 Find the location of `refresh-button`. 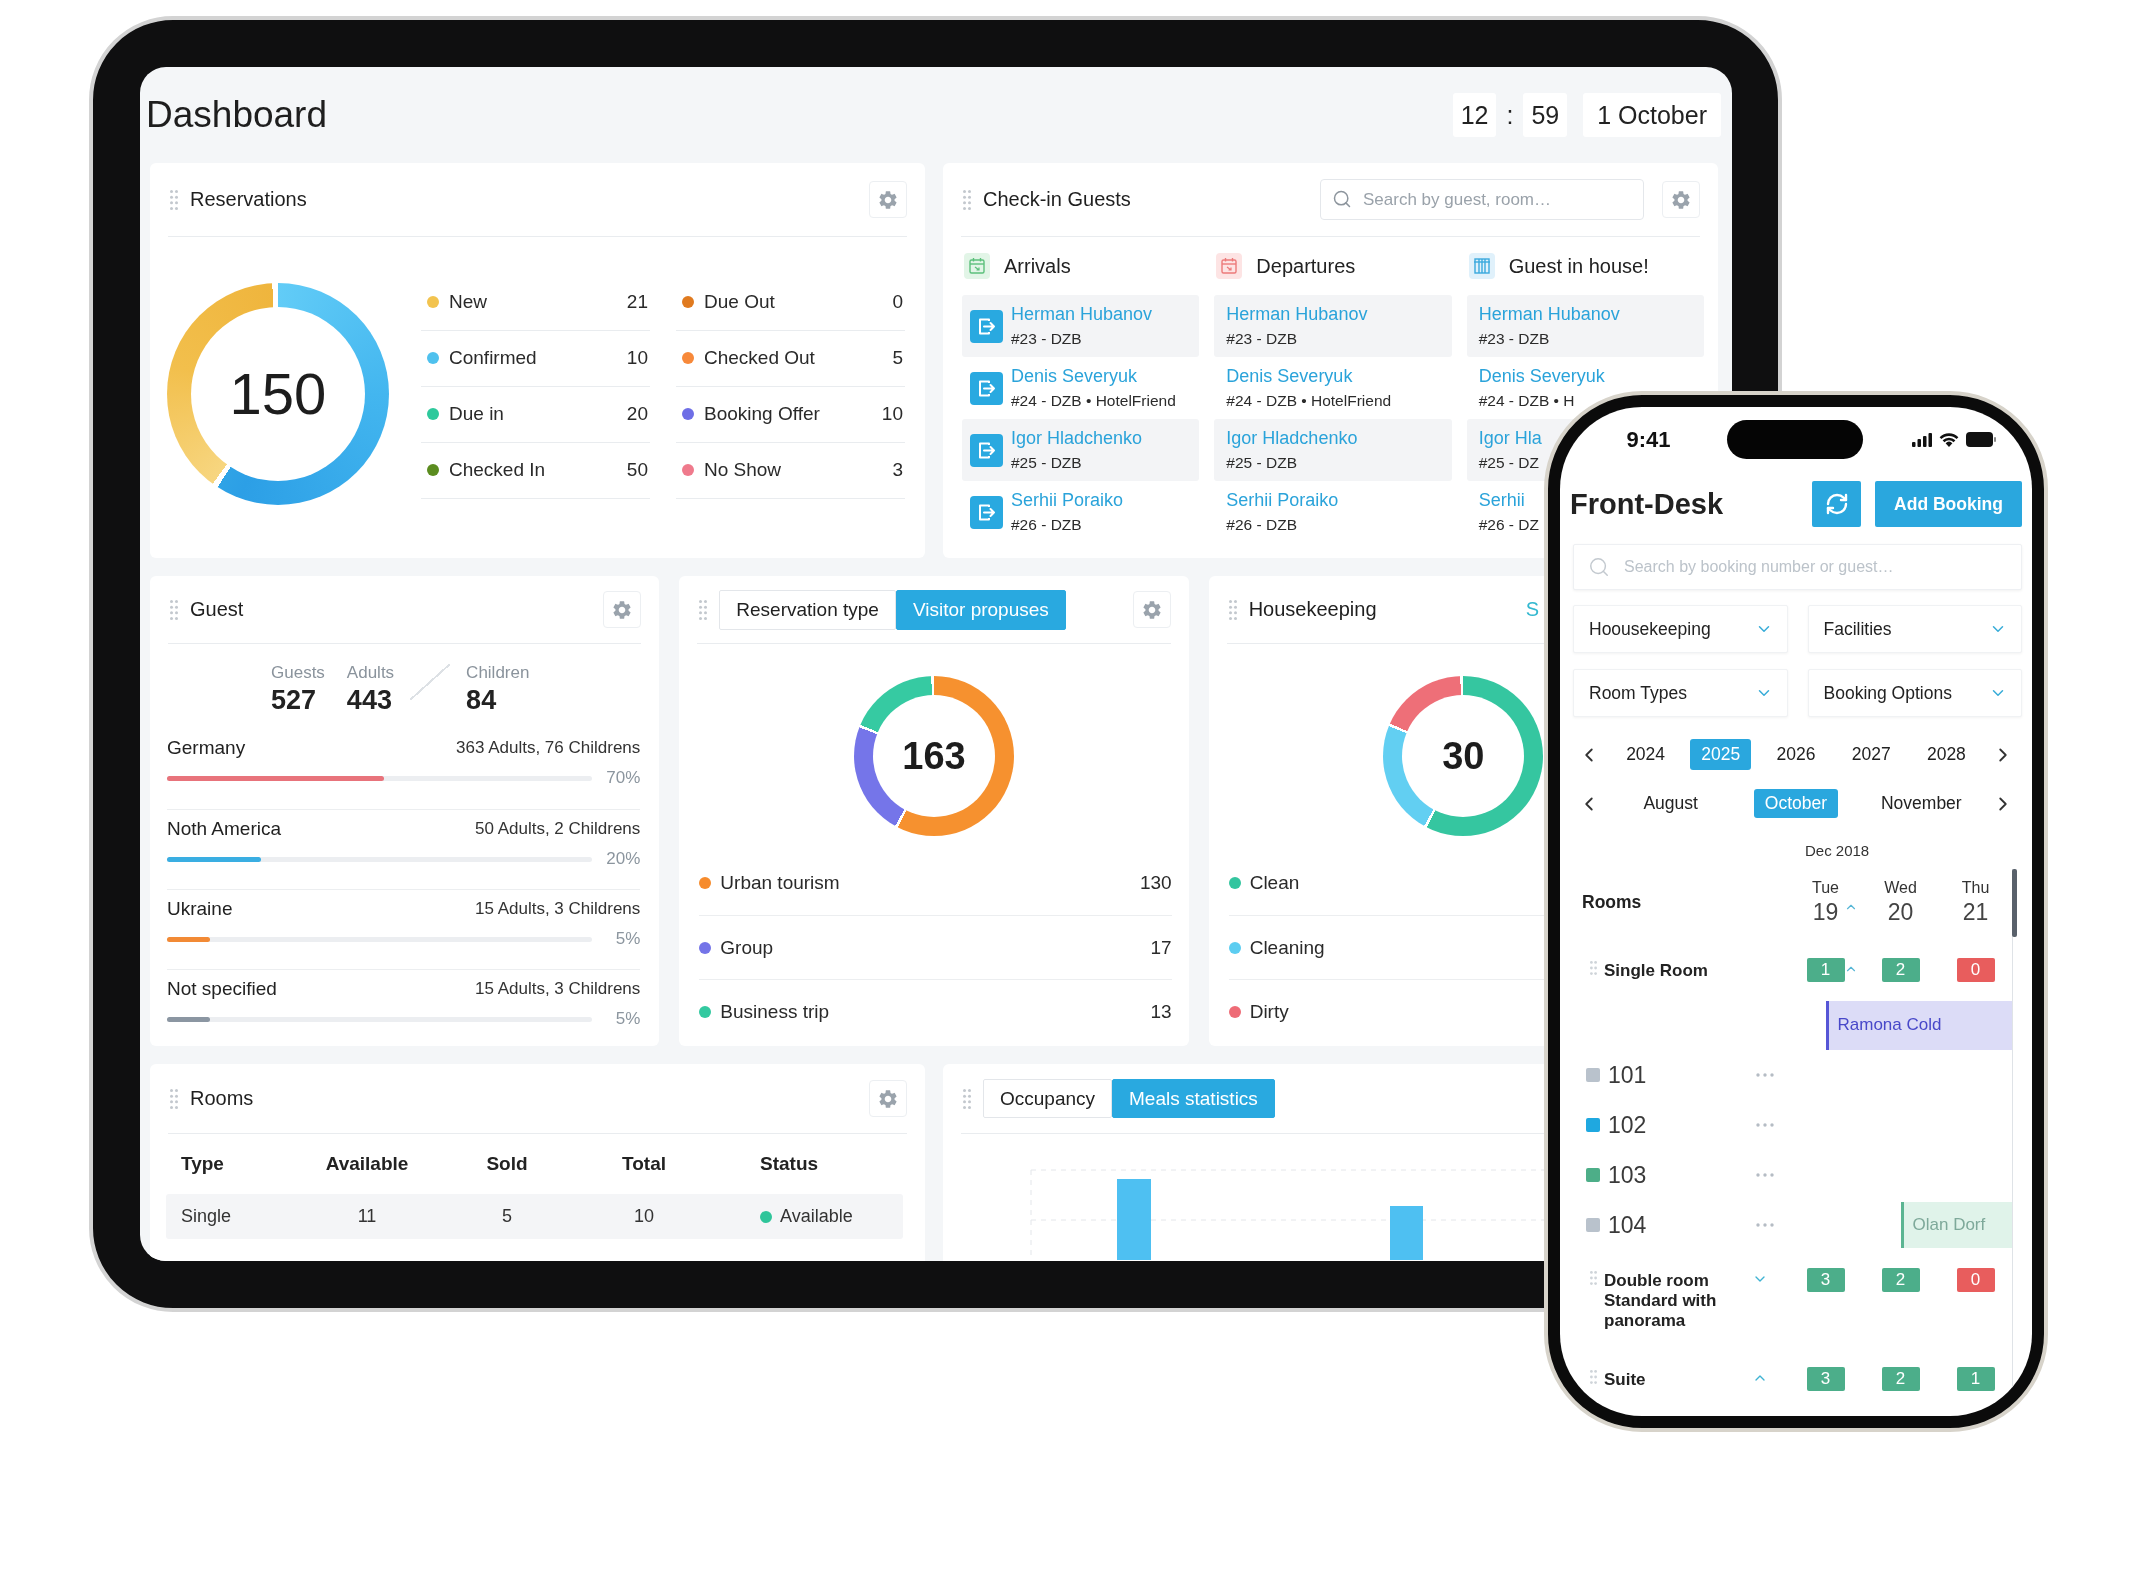

refresh-button is located at coordinates (1836, 504).